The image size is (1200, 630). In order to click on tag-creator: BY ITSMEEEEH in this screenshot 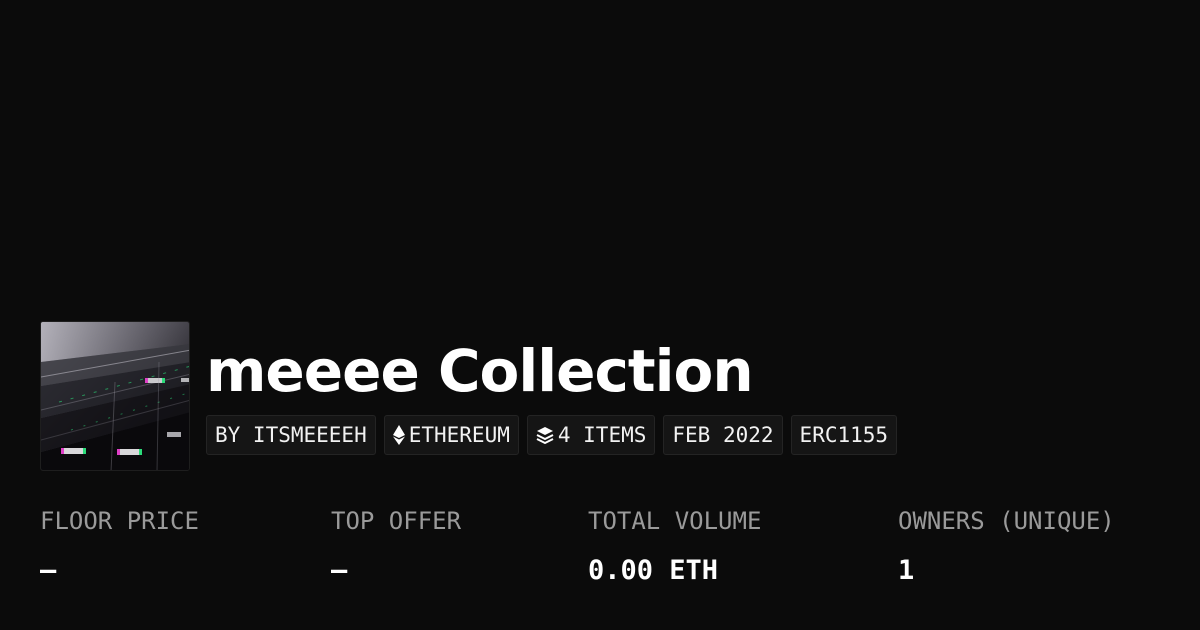, I will do `click(291, 435)`.